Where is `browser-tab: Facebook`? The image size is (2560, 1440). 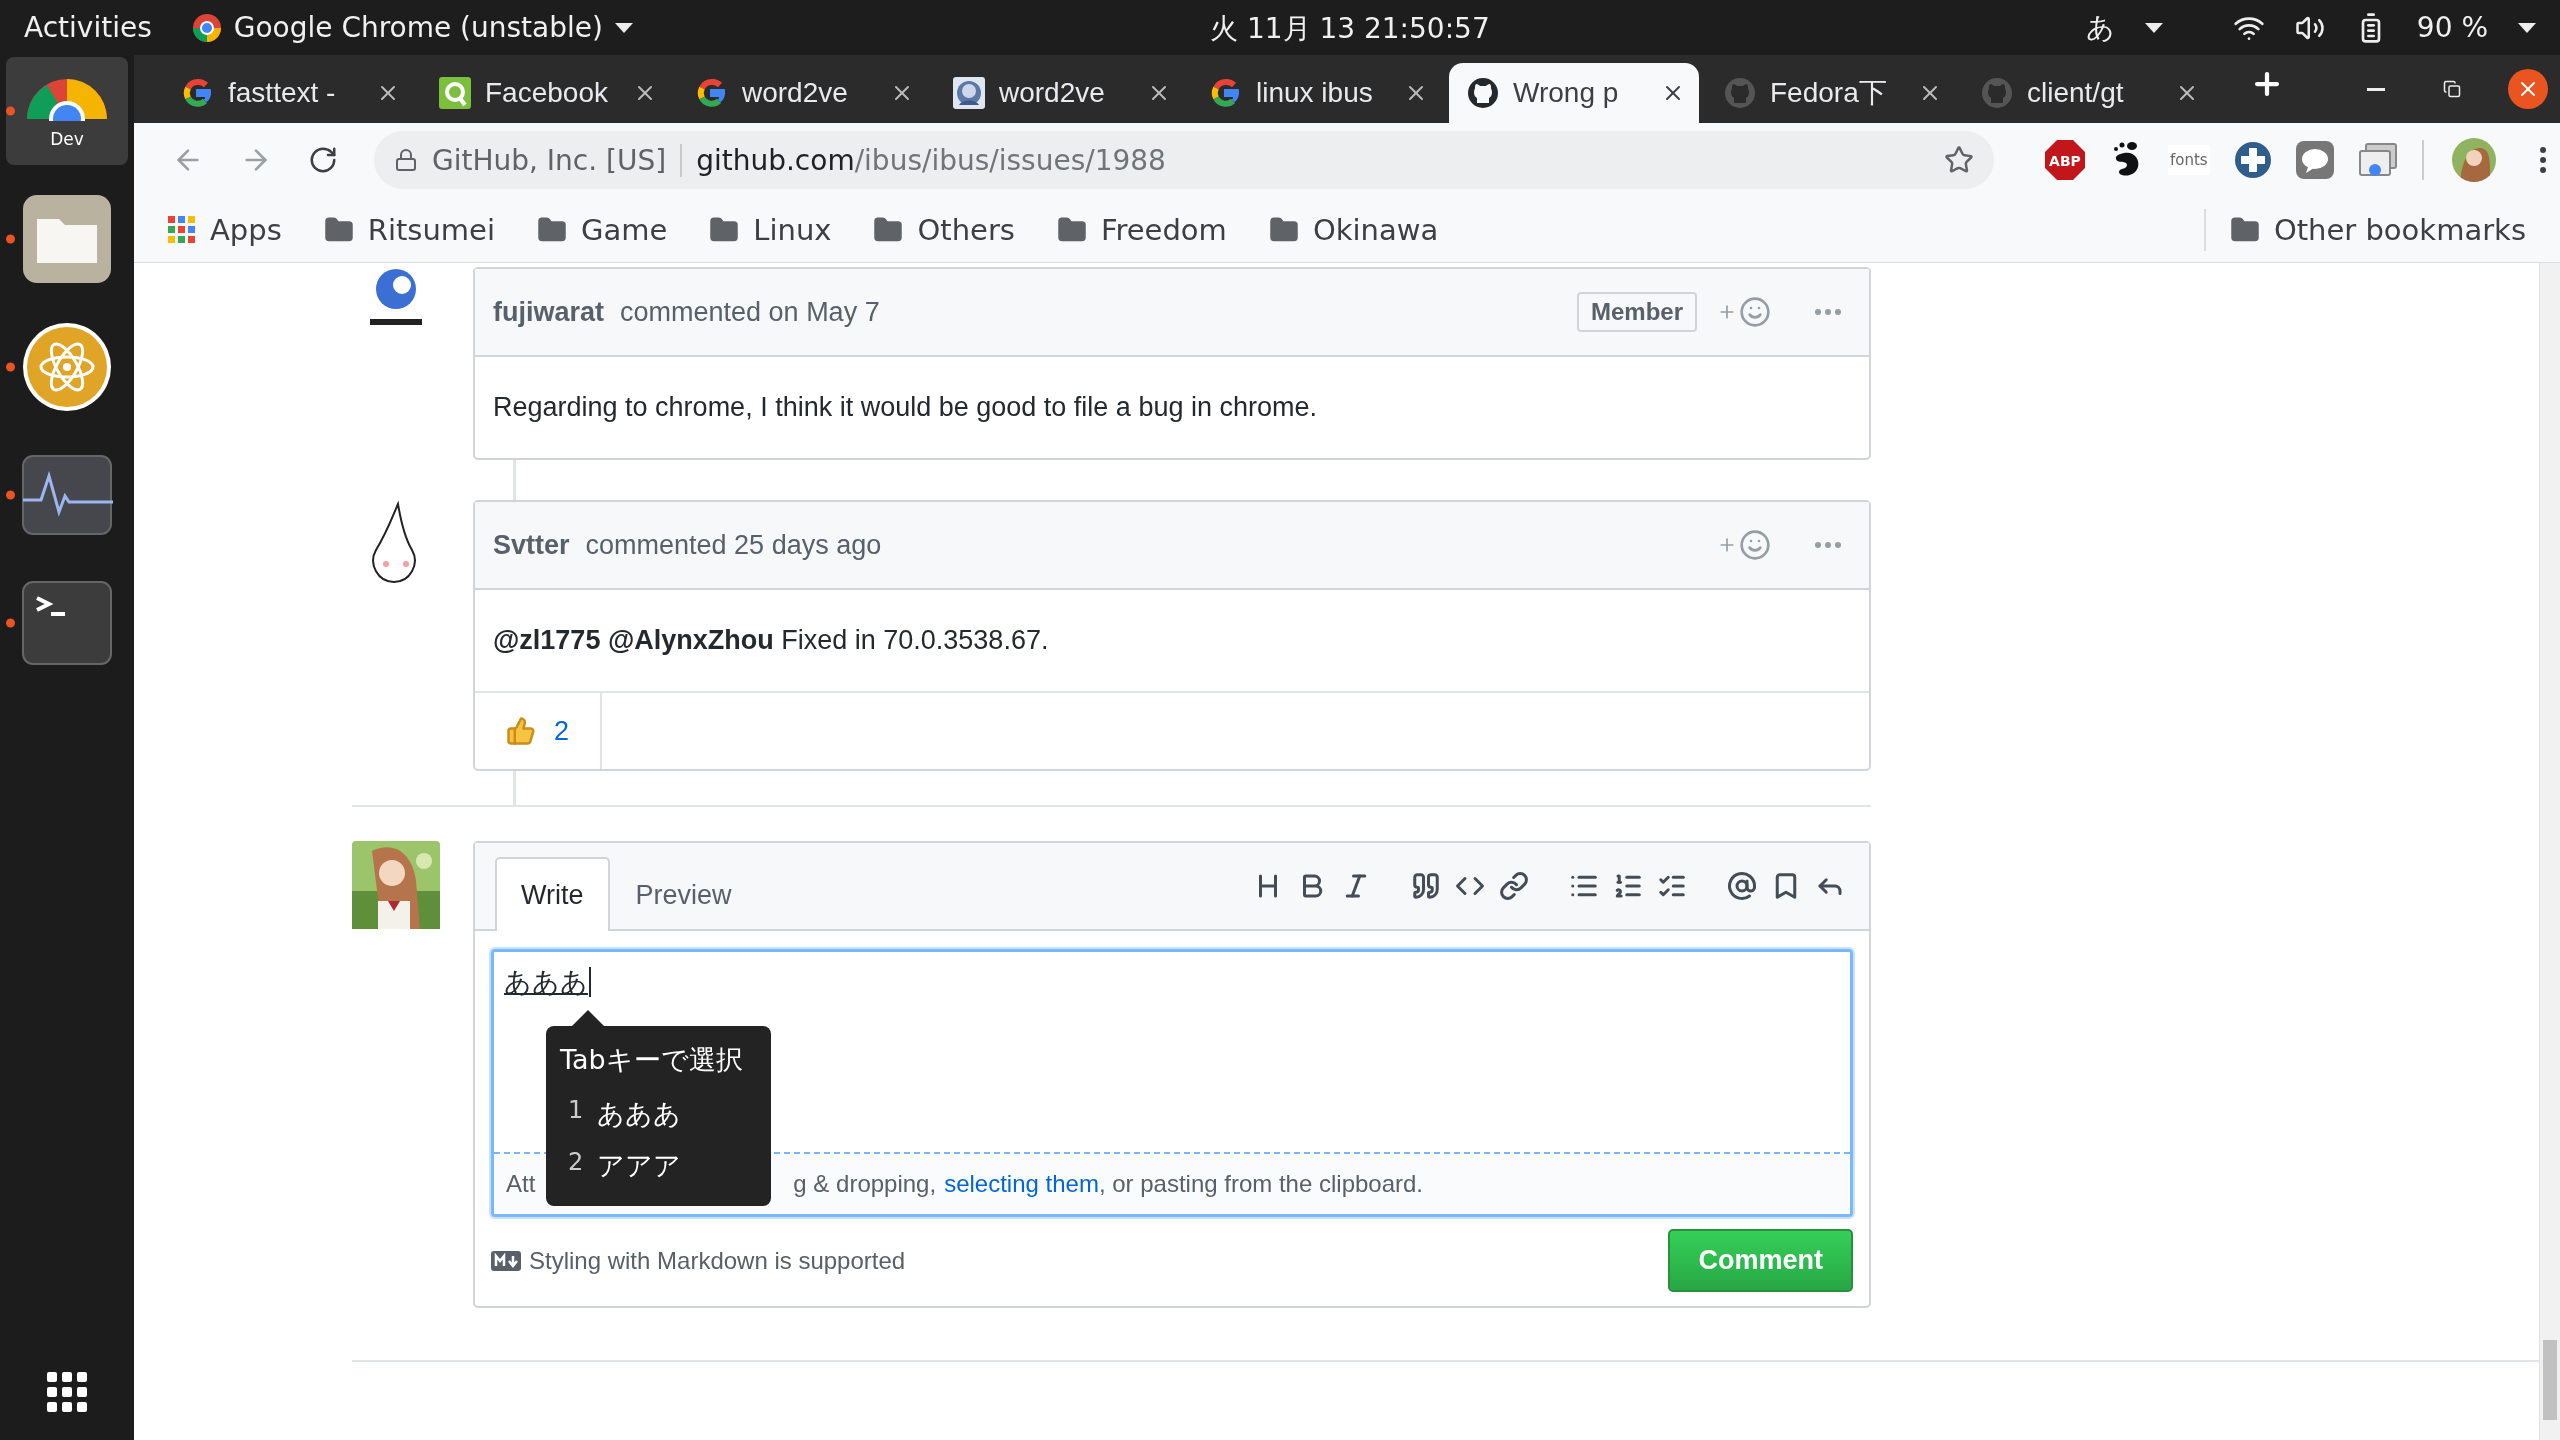 browser-tab: Facebook is located at coordinates (546, 93).